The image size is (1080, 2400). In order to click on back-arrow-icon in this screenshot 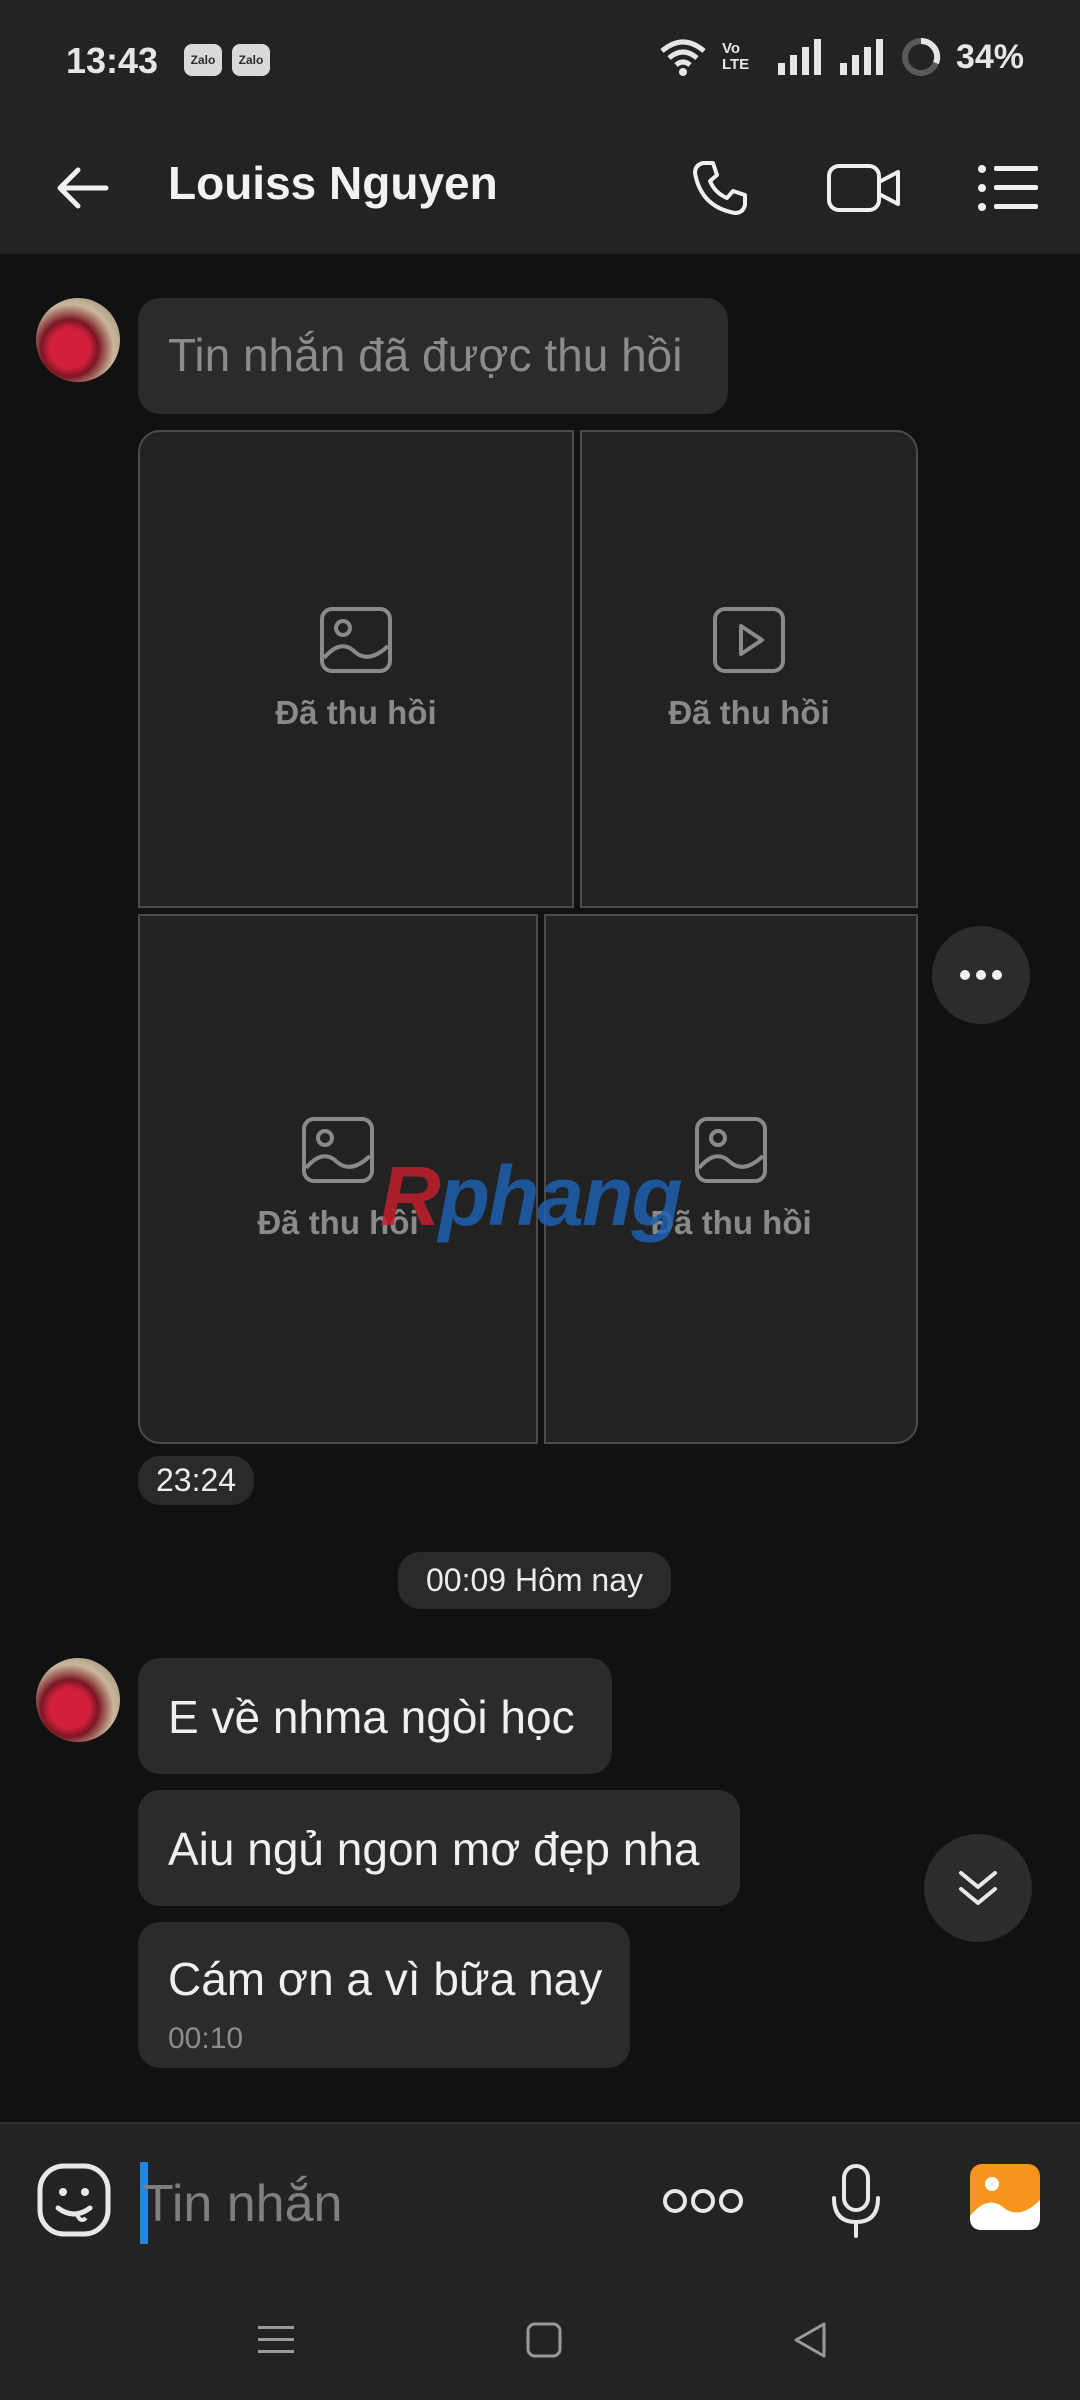, I will do `click(83, 188)`.